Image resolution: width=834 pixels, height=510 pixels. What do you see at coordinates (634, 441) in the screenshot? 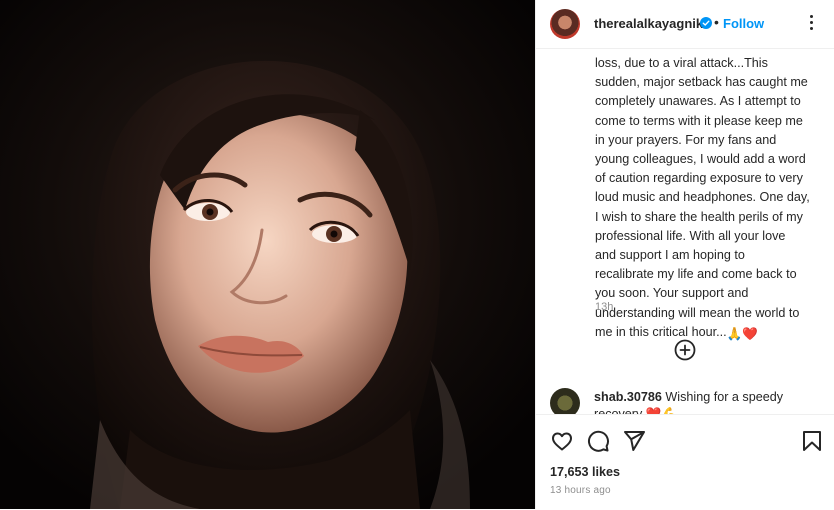
I see `share-icon` at bounding box center [634, 441].